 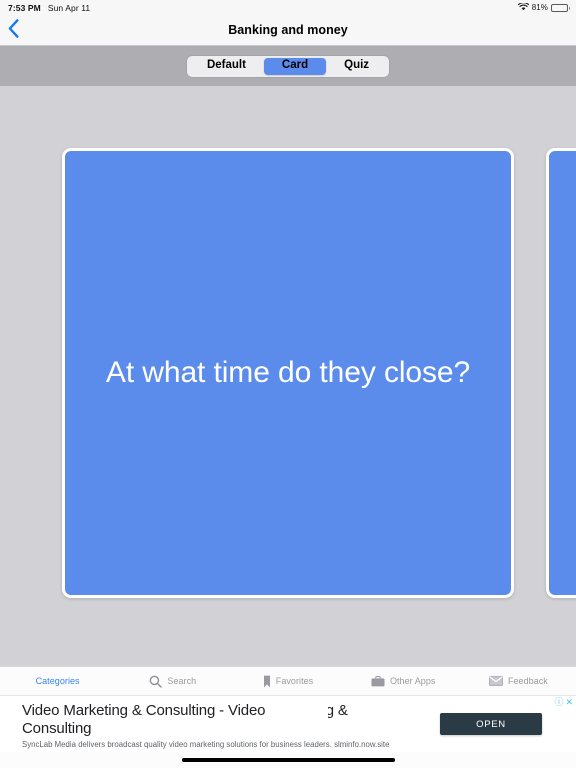 I want to click on back-button, so click(x=25, y=30).